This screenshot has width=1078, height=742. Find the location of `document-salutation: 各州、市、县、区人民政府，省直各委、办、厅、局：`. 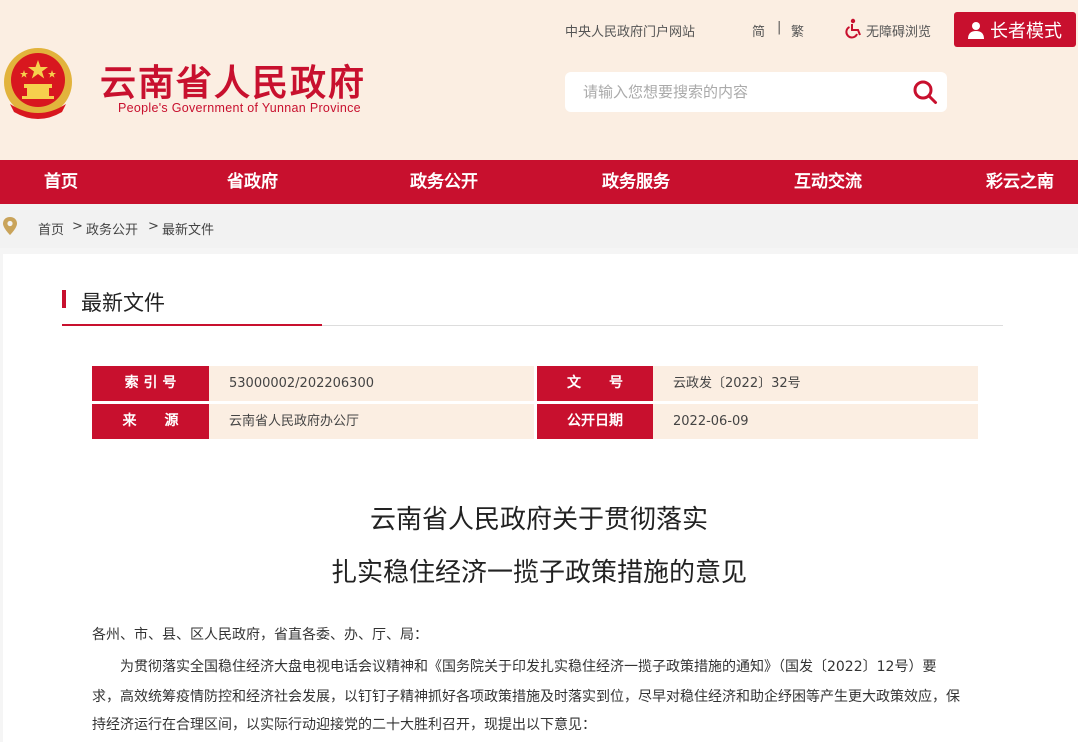

document-salutation: 各州、市、县、区人民政府，省直各委、办、厅、局： is located at coordinates (260, 635).